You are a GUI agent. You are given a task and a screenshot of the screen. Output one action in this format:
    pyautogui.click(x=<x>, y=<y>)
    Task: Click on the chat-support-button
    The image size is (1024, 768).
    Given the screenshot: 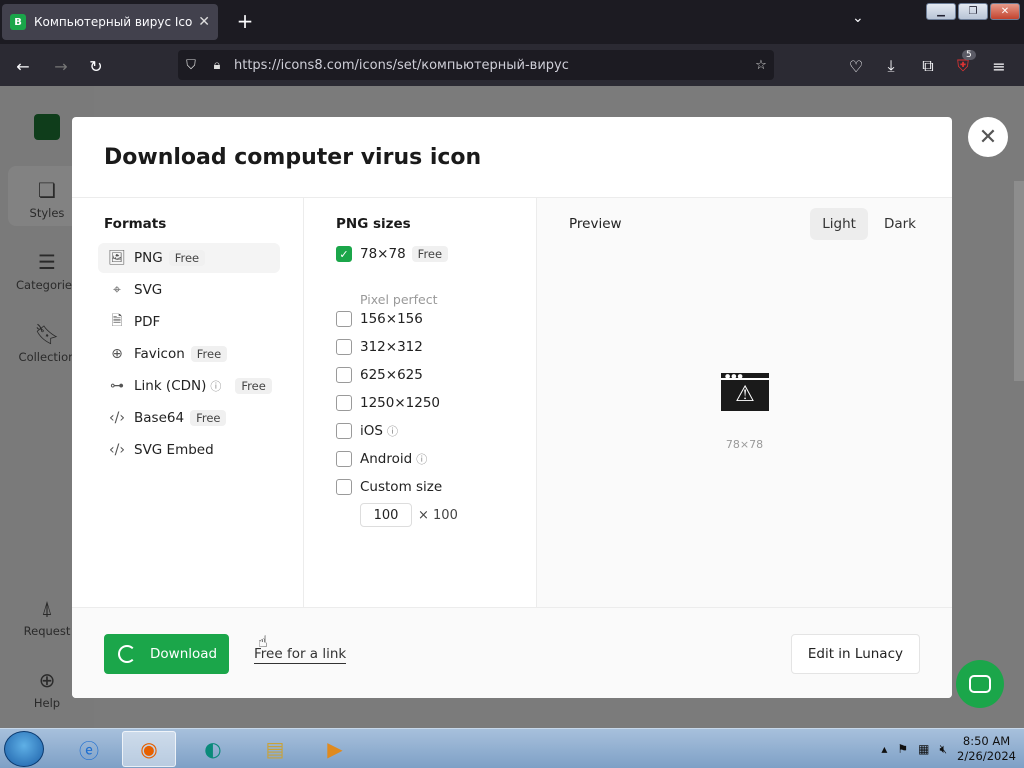 What is the action you would take?
    pyautogui.click(x=980, y=684)
    